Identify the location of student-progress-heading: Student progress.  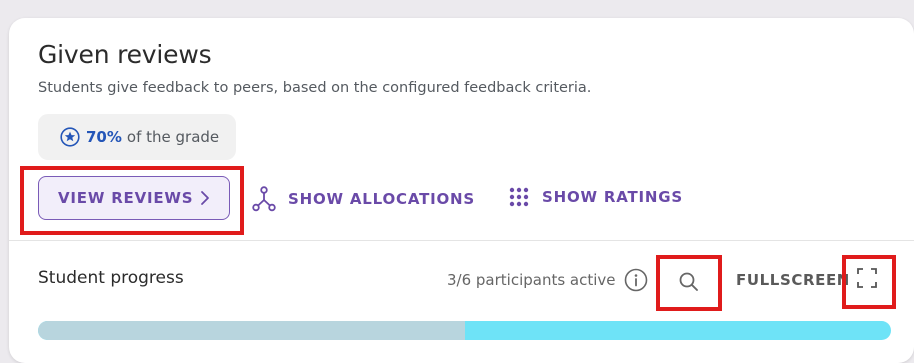
(111, 278).